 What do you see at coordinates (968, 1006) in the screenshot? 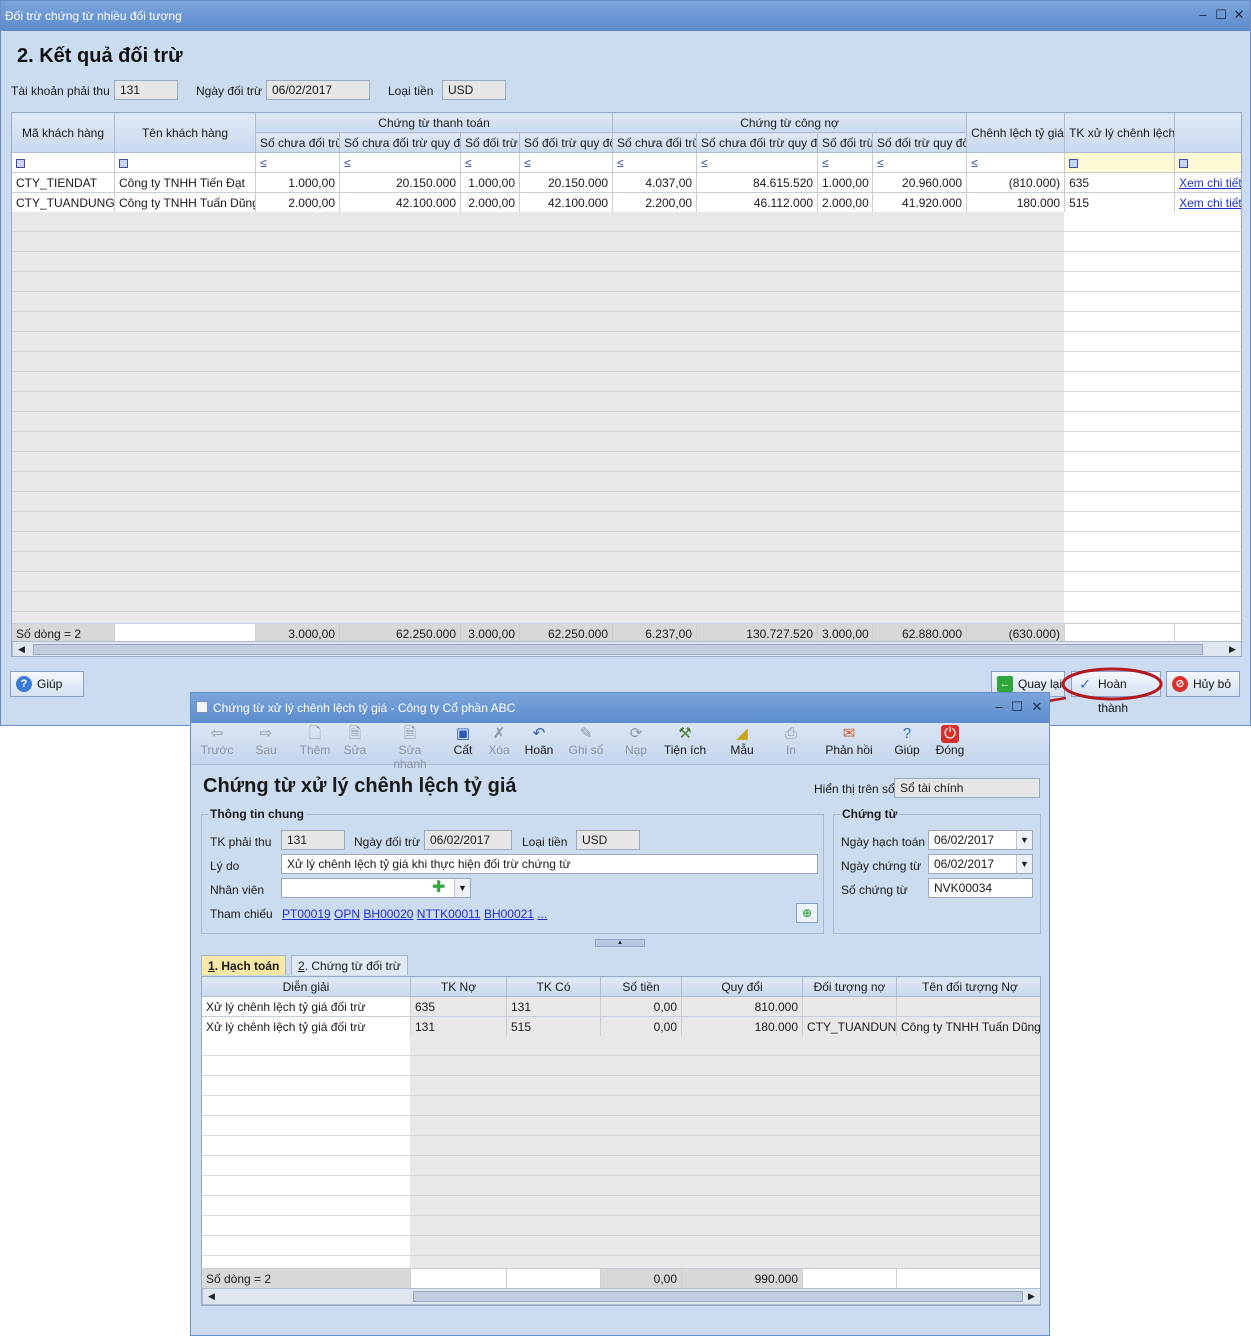
I see `cell-debtor-name` at bounding box center [968, 1006].